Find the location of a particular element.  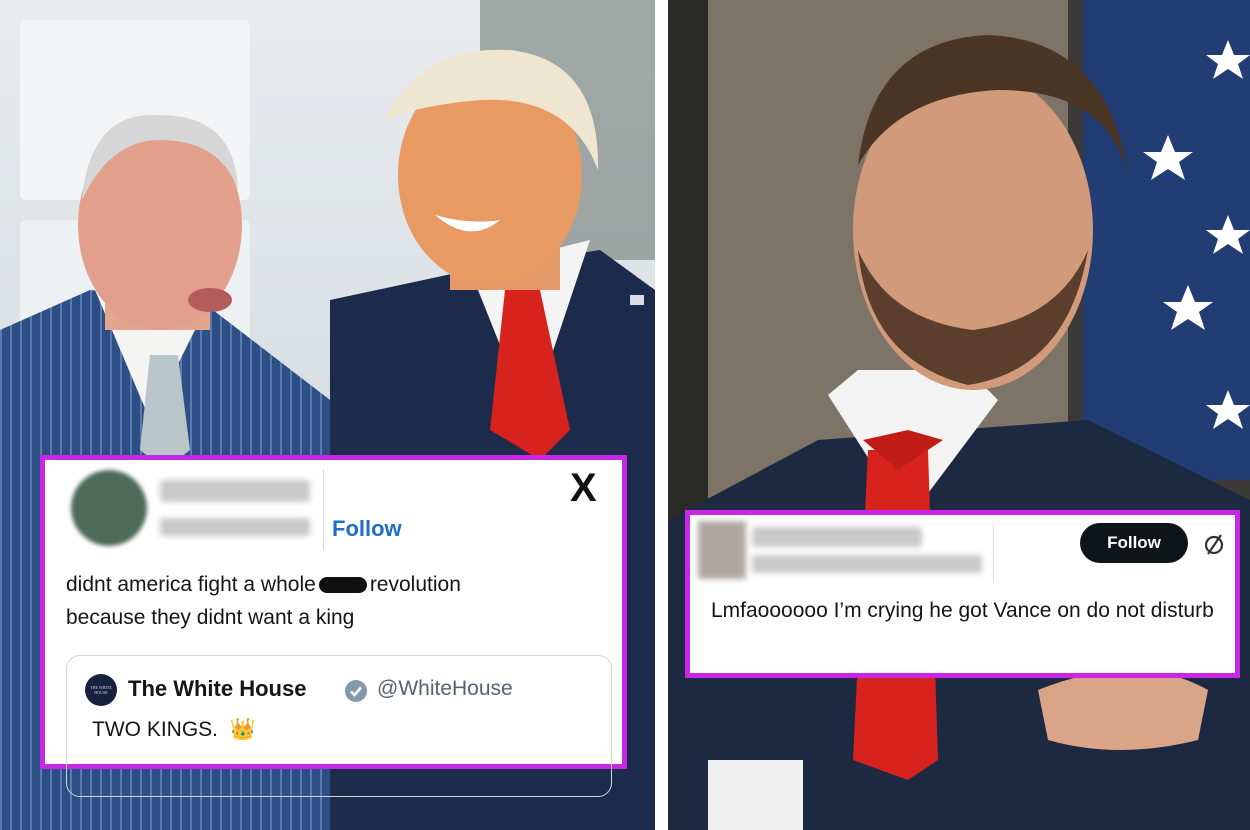

x-logo-icon: X is located at coordinates (583, 488).